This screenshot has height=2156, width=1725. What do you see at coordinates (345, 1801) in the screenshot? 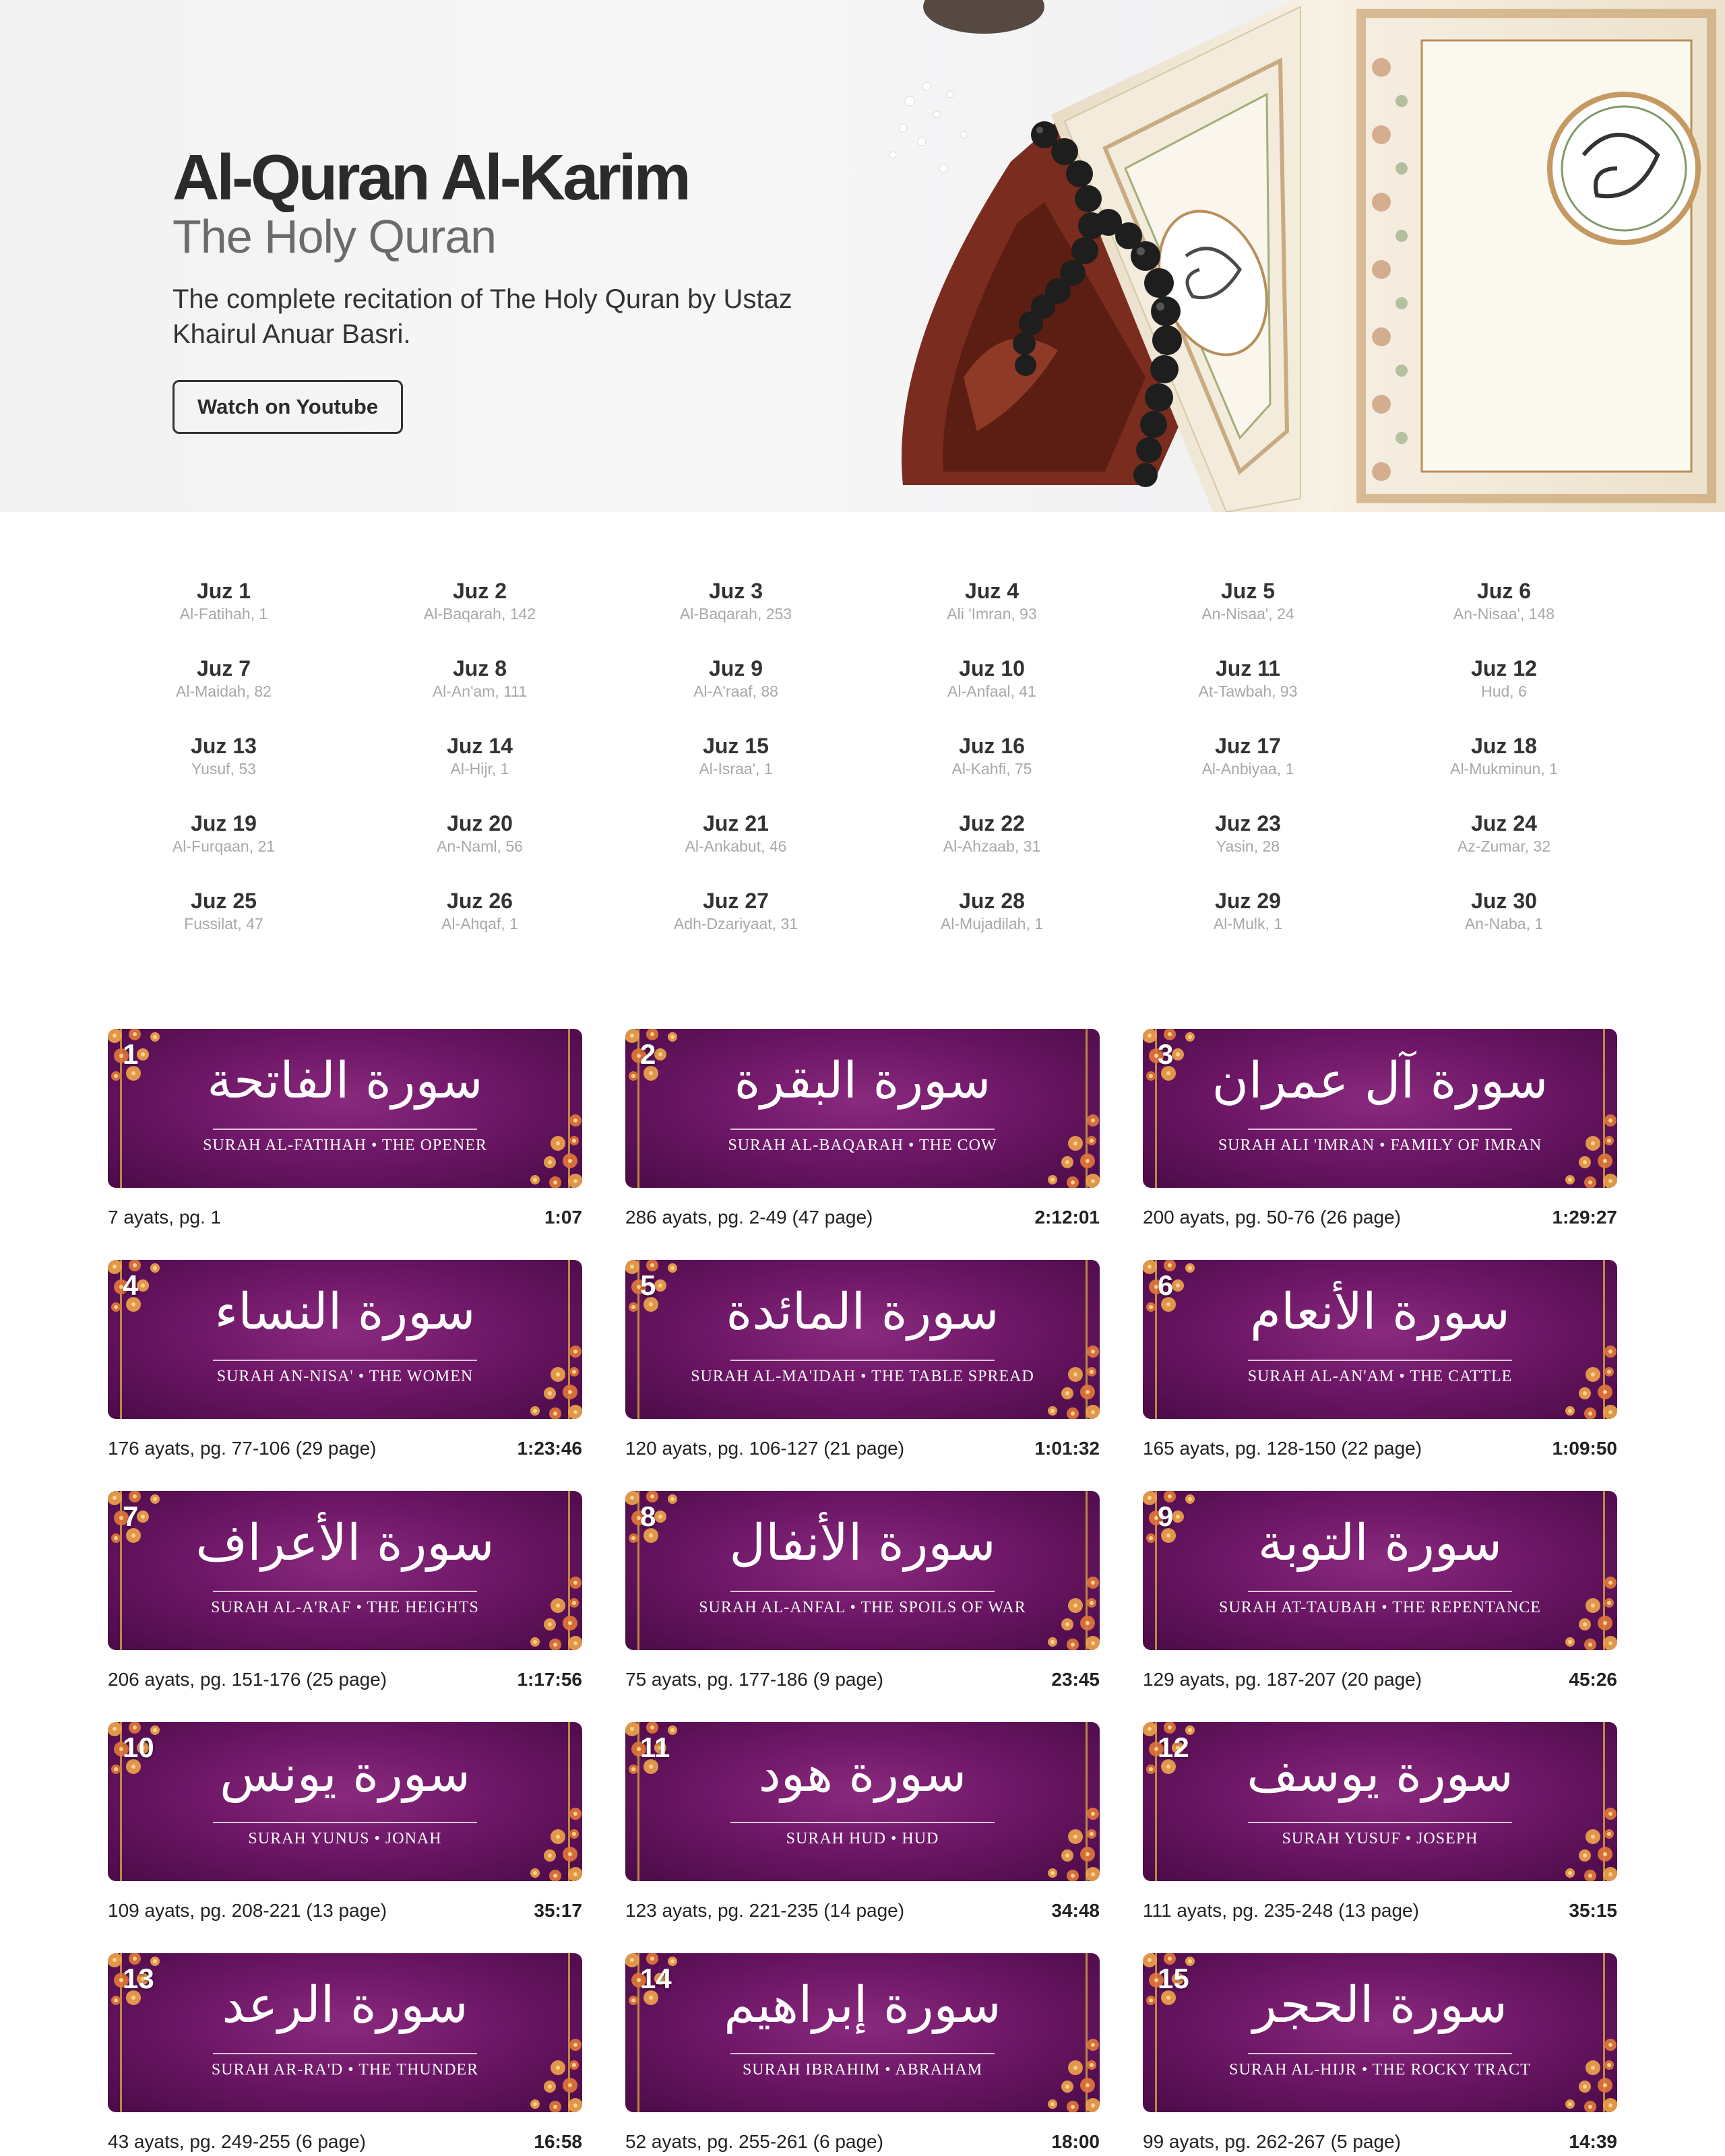
I see `surah-thumbnail: 10 سورة يونس SURAH YUNUS • JONAH` at bounding box center [345, 1801].